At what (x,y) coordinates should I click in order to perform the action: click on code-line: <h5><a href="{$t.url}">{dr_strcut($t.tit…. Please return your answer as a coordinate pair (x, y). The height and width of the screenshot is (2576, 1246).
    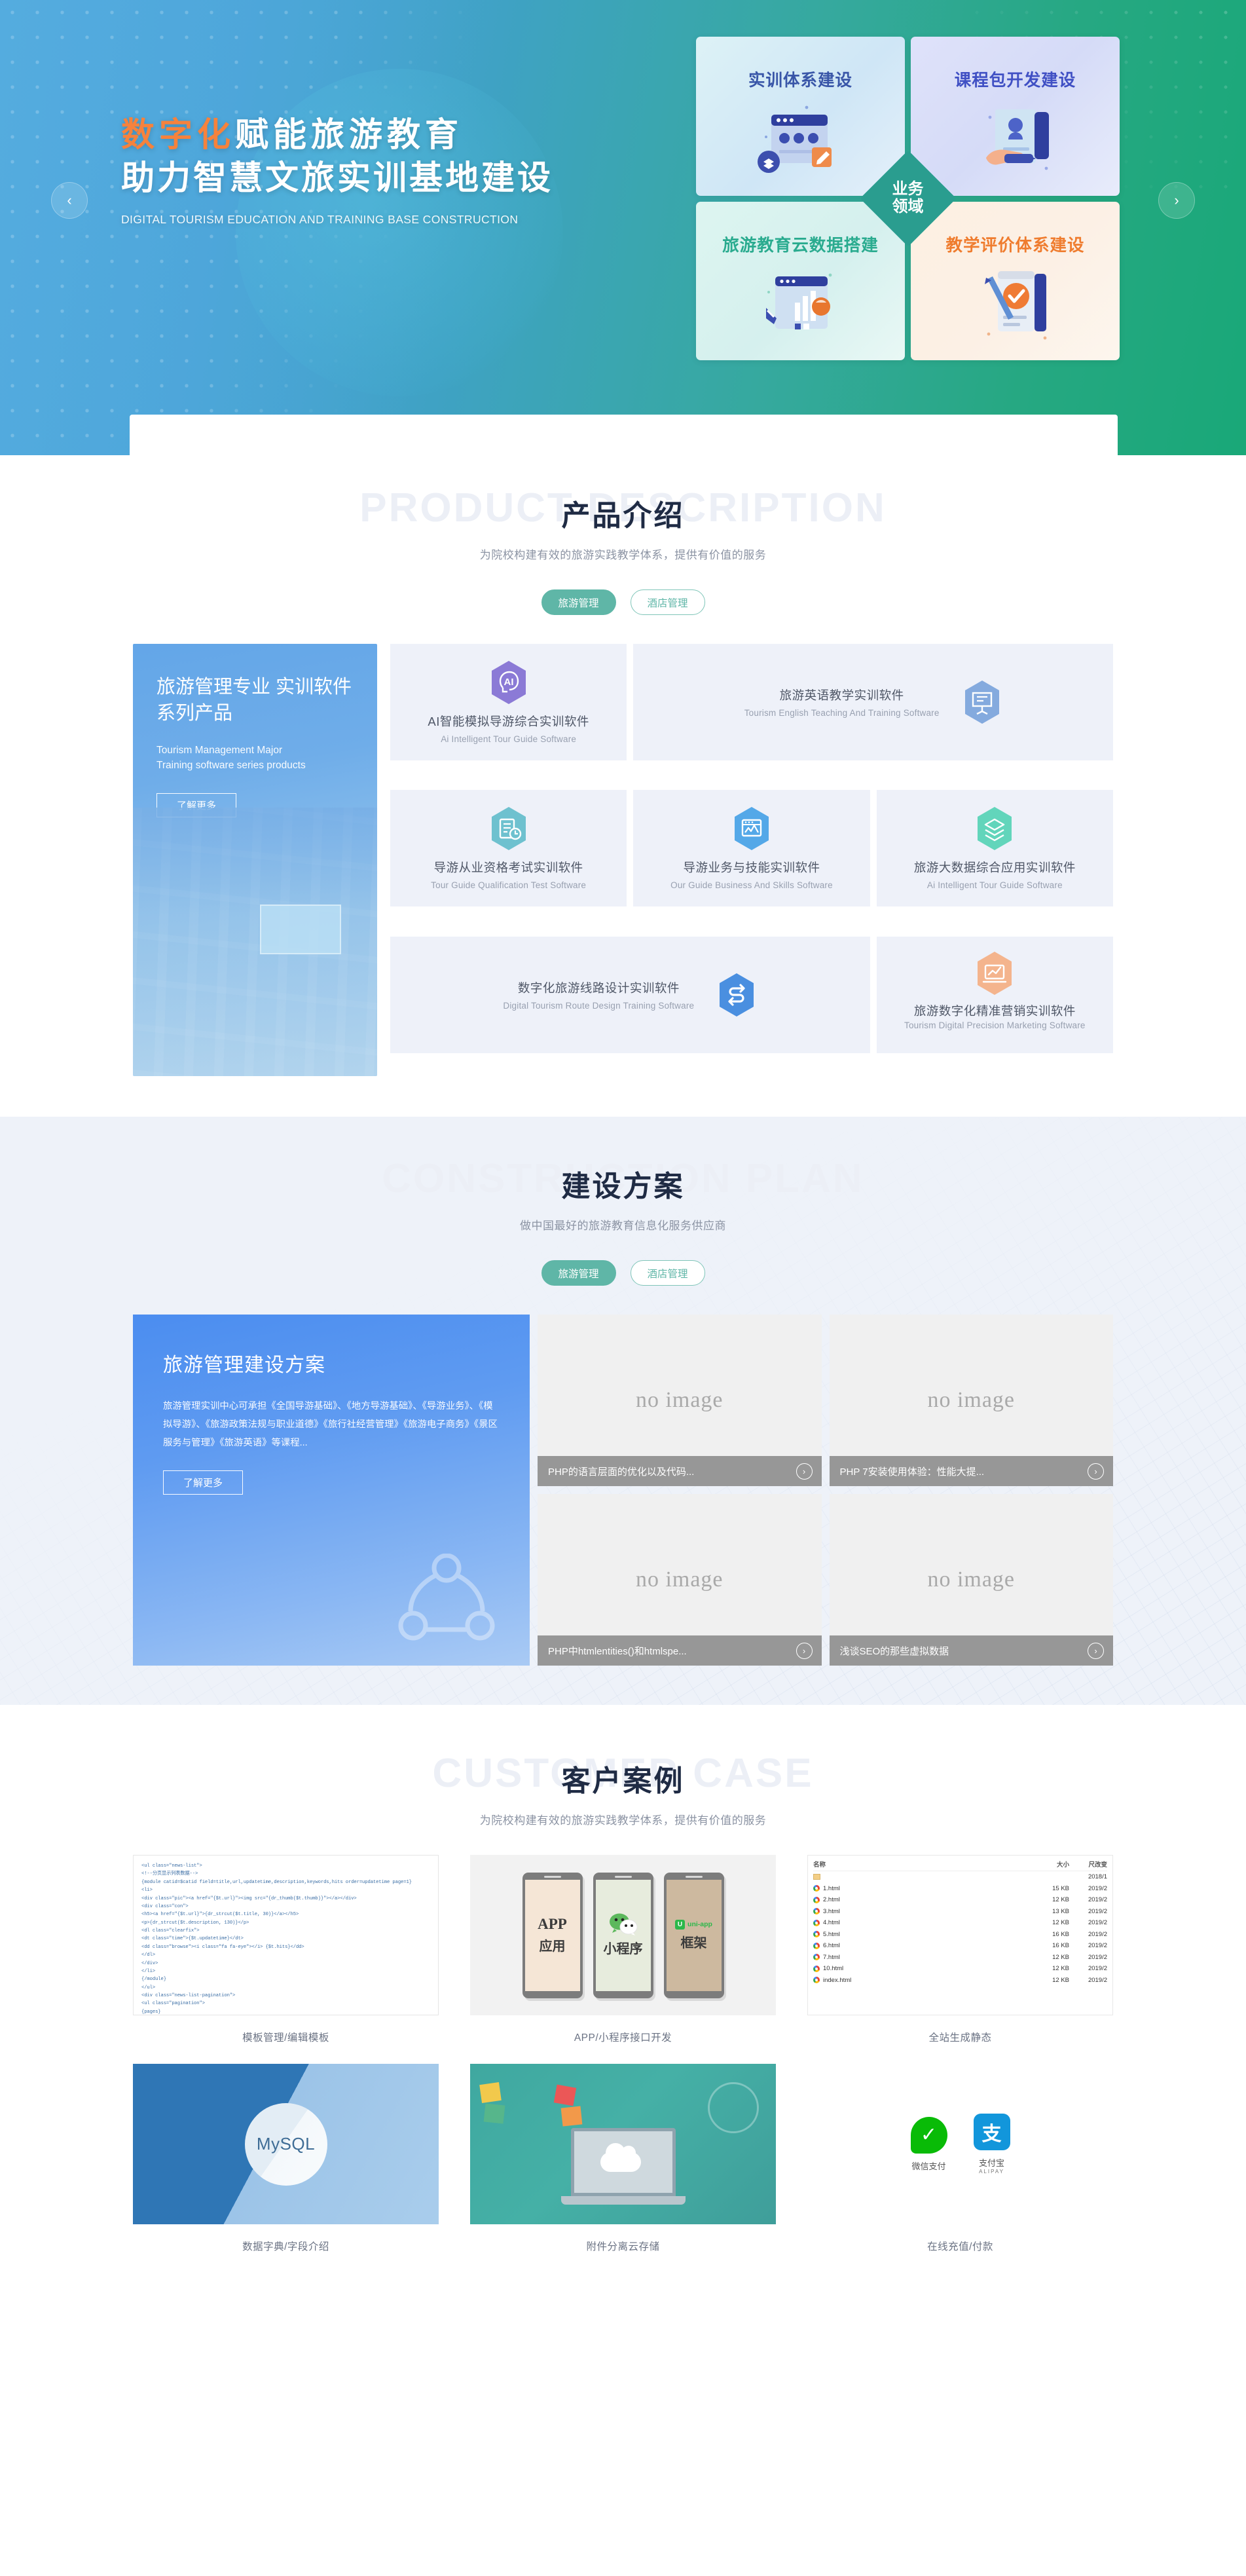
    Looking at the image, I should click on (220, 1915).